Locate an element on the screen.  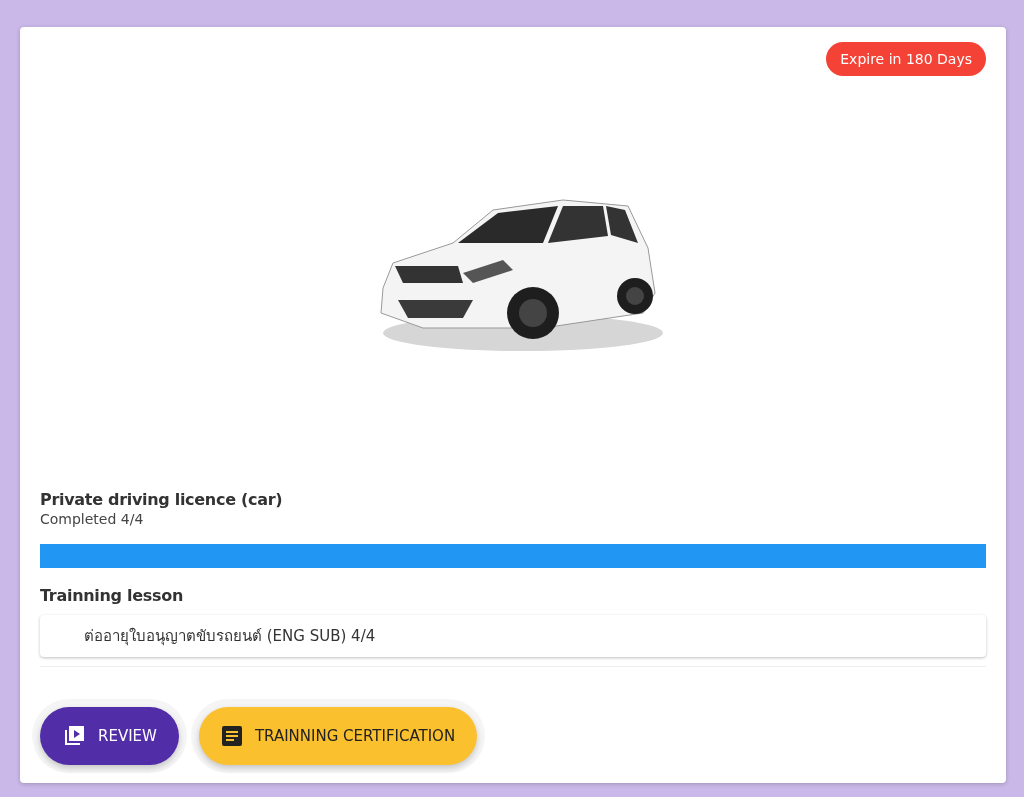
video-library-icon is located at coordinates (74, 736).